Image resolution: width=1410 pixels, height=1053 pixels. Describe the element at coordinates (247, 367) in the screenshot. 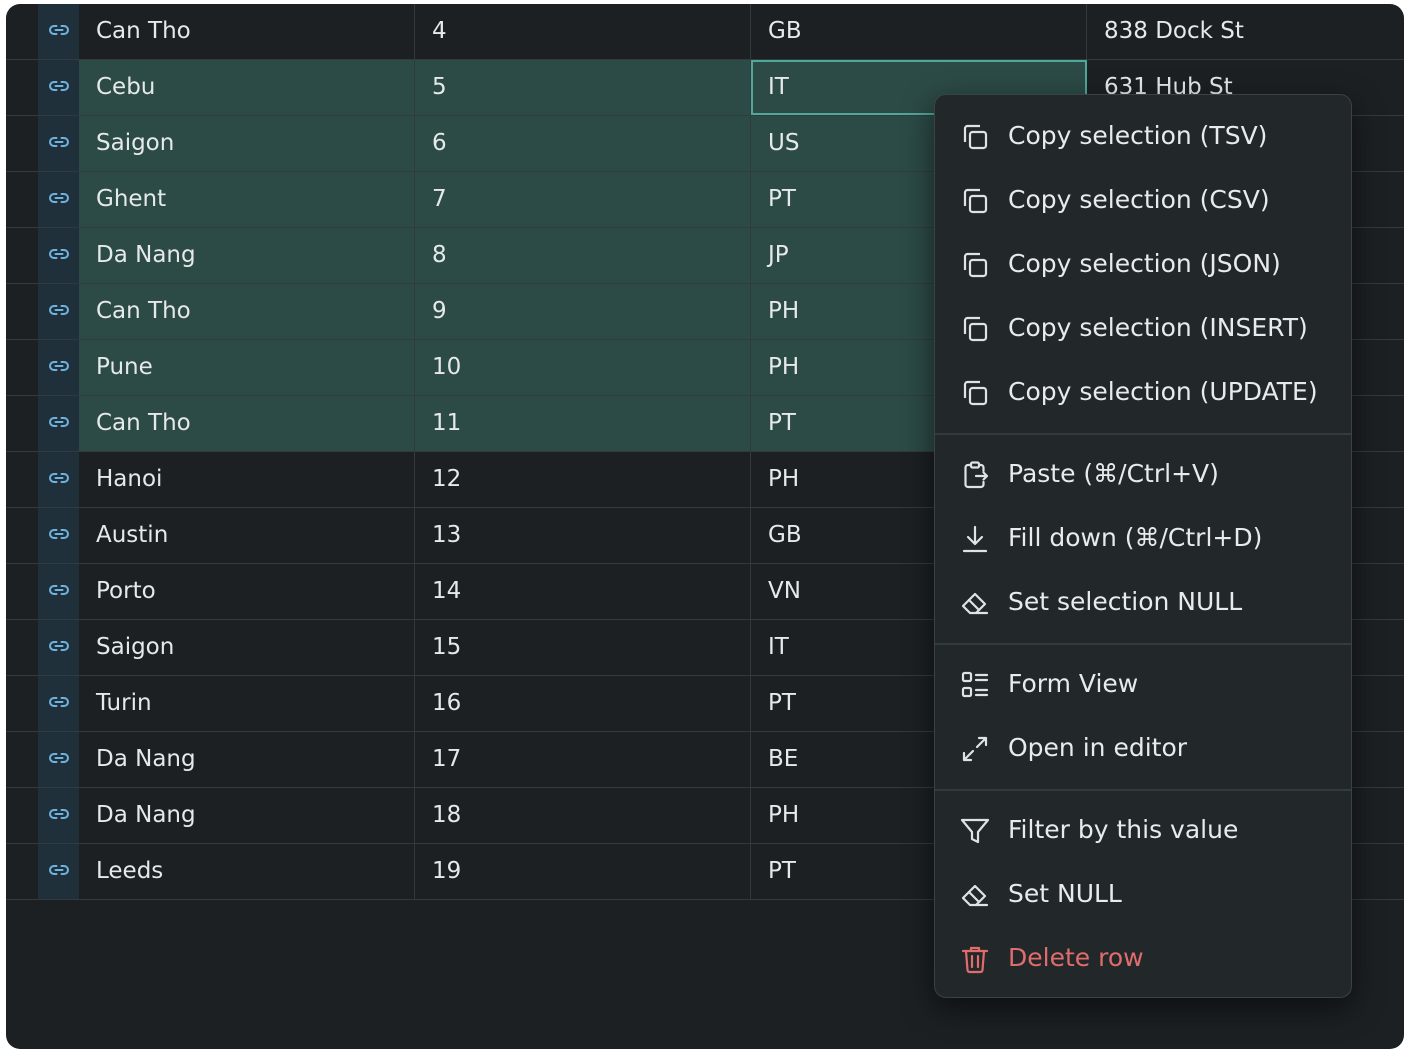

I see `city-cell: Pune` at that location.